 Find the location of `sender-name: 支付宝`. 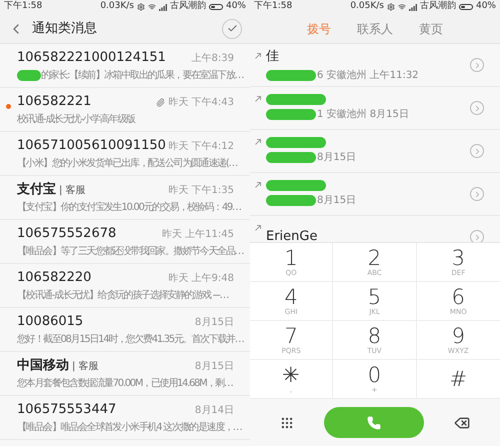

sender-name: 支付宝 is located at coordinates (36, 190).